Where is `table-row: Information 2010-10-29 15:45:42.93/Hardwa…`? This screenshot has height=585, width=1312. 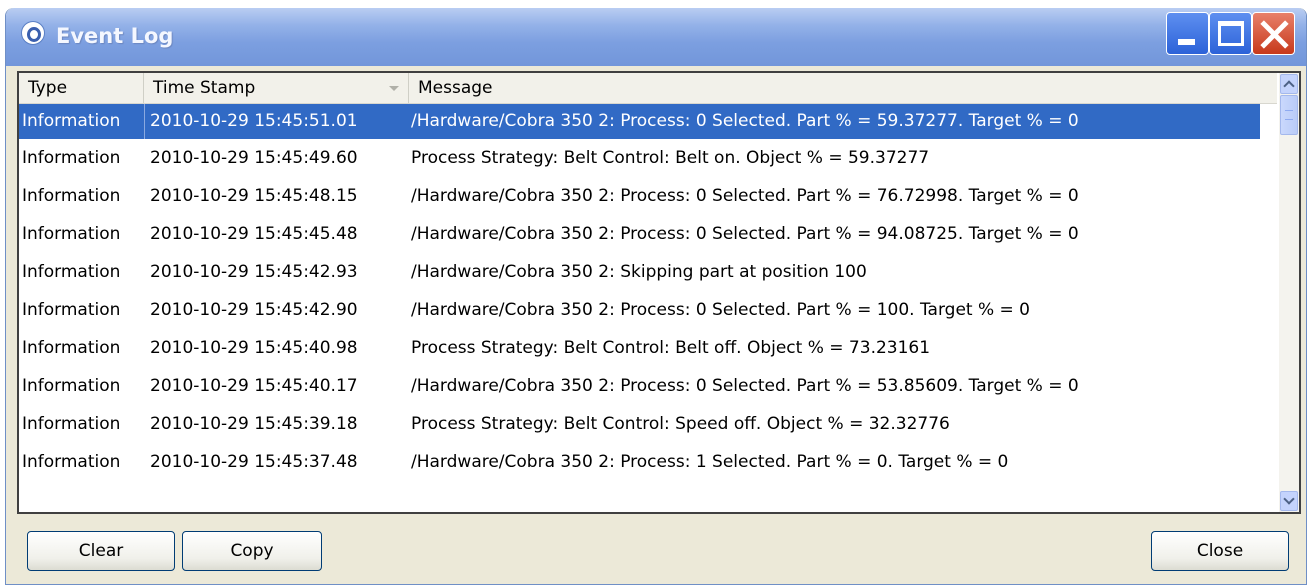 table-row: Information 2010-10-29 15:45:42.93/Hardwa… is located at coordinates (639, 272).